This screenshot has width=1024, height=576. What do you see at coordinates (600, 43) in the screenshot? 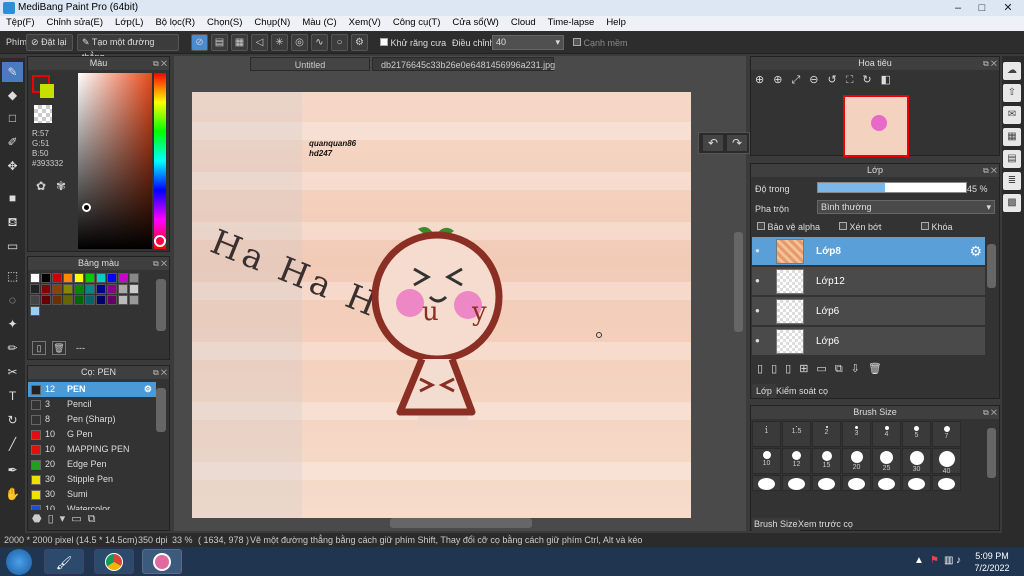
I see `edge-checkbox: Cạnh mềm` at bounding box center [600, 43].